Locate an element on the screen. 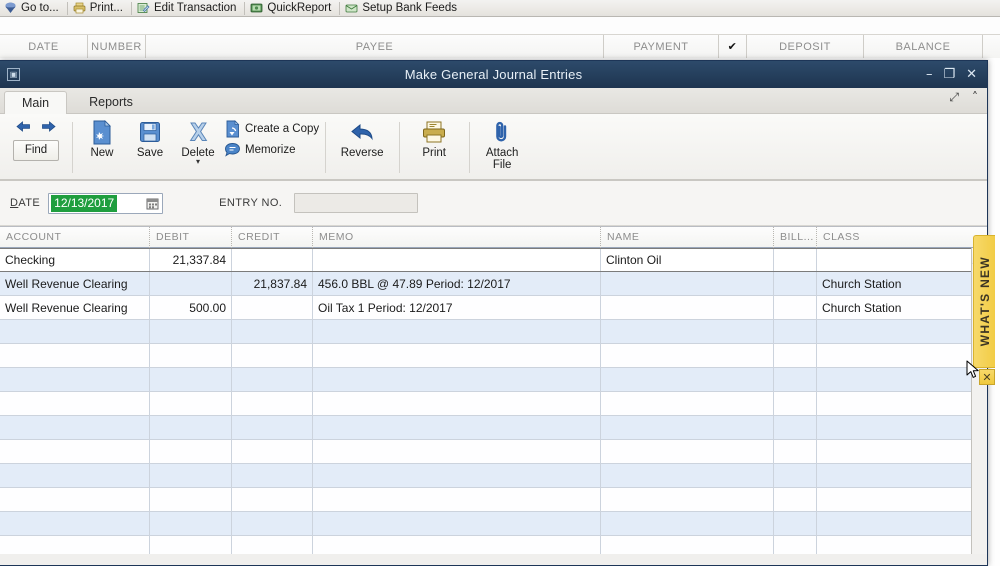 The height and width of the screenshot is (566, 1000). whats-new-close-button: ✕ is located at coordinates (987, 377).